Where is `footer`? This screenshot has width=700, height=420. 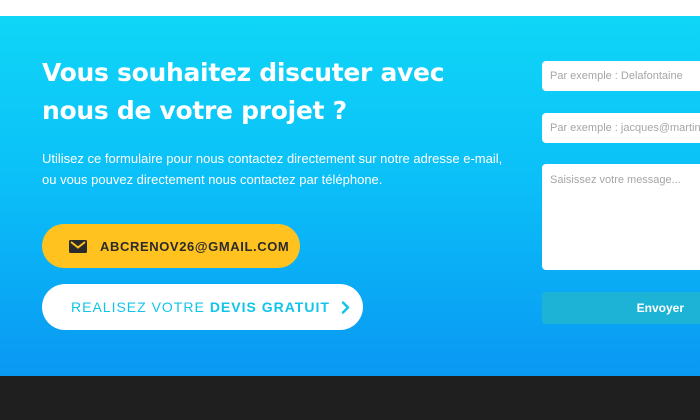
footer is located at coordinates (350, 398).